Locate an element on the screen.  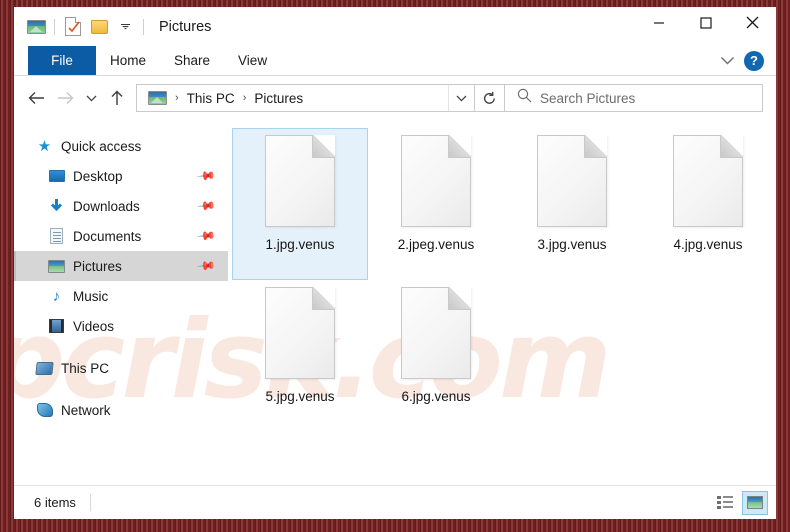
file-item: 3.jpg.venus is located at coordinates (572, 204).